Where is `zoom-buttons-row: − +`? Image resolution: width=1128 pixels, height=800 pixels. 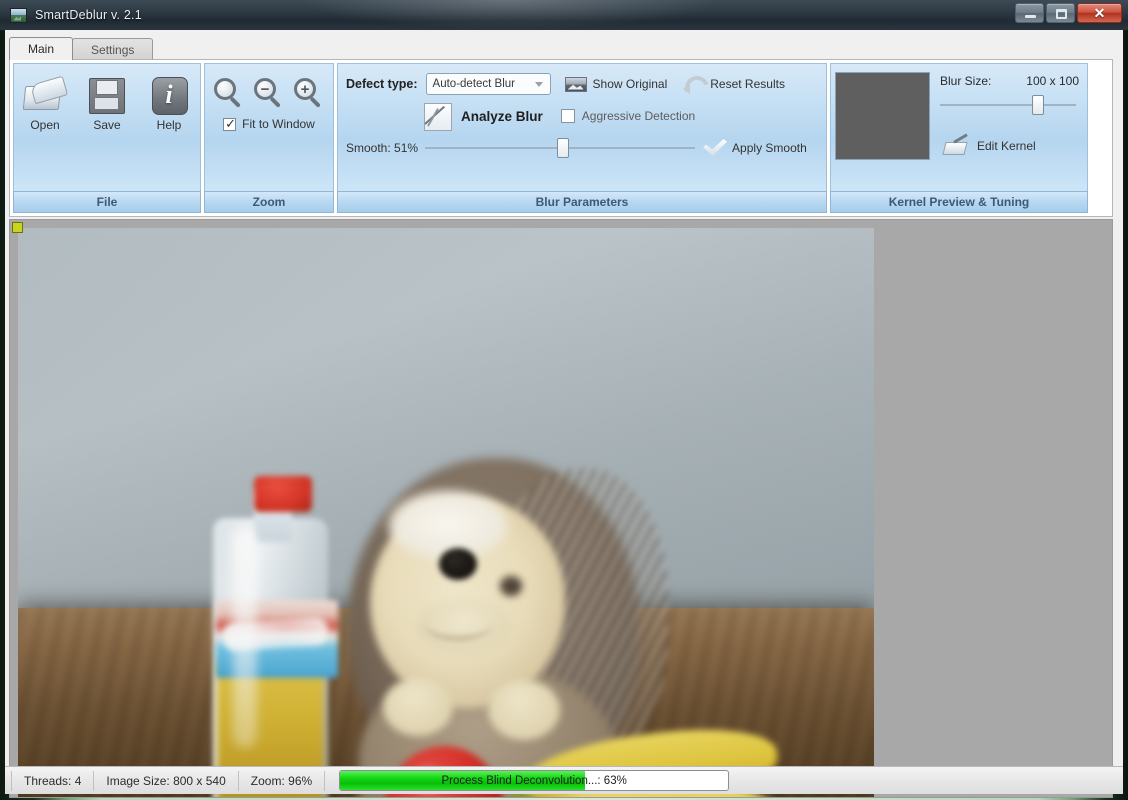
zoom-buttons-row: − + is located at coordinates (269, 86).